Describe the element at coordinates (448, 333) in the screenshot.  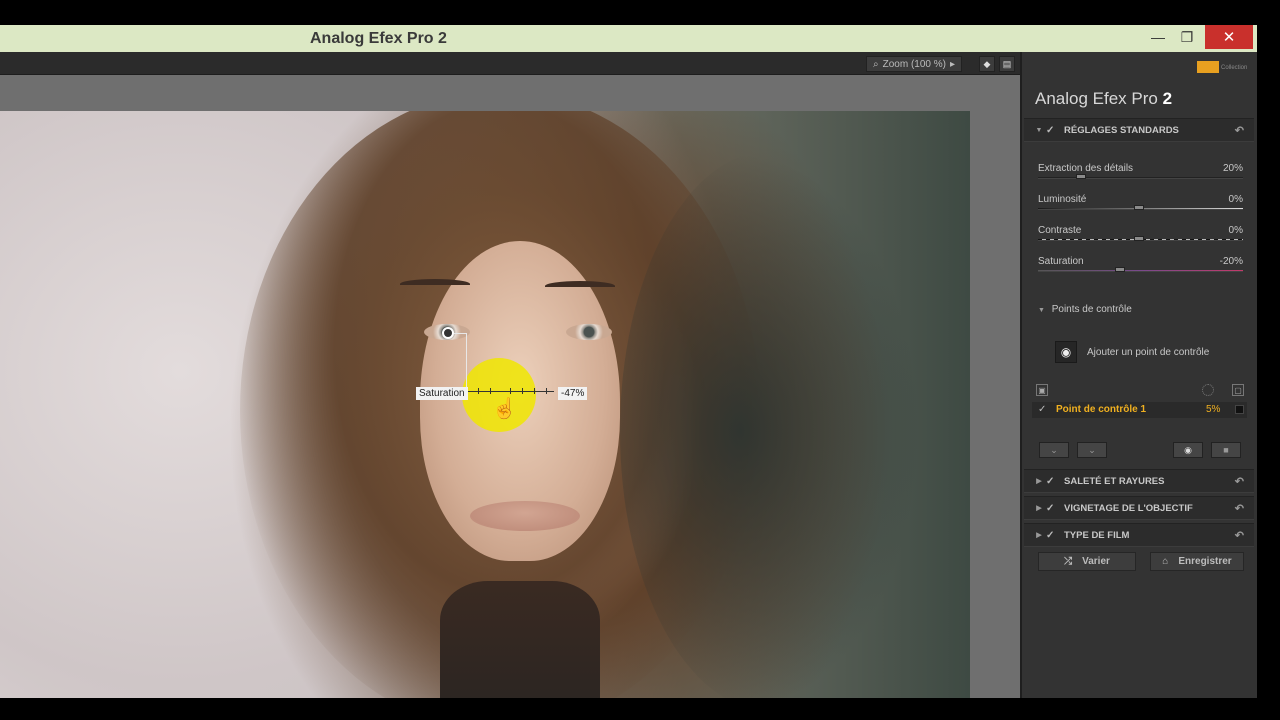
I see `control-point-handle` at that location.